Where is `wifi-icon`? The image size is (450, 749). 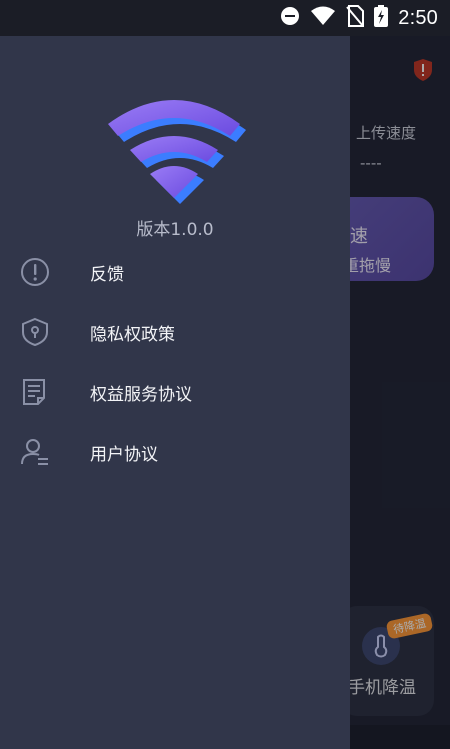
wifi-icon is located at coordinates (323, 18).